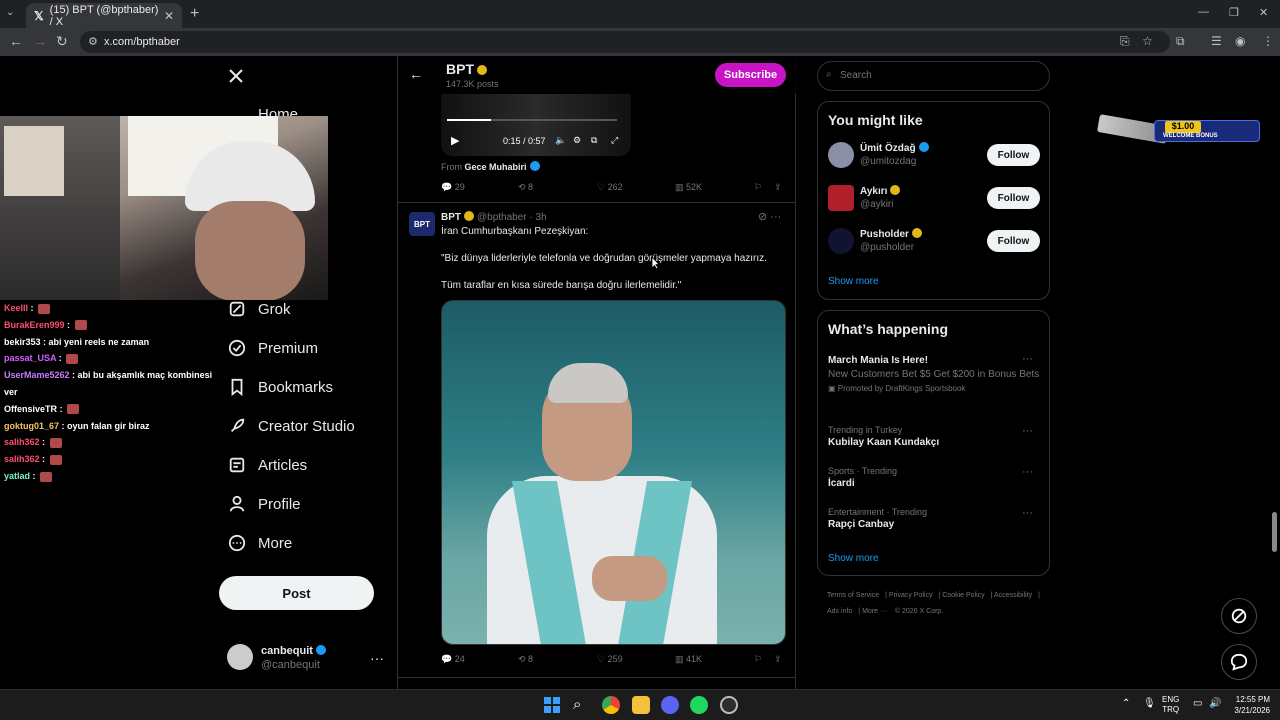 The height and width of the screenshot is (720, 1280). Describe the element at coordinates (750, 75) in the screenshot. I see `subscribe-button: Subscribe` at that location.